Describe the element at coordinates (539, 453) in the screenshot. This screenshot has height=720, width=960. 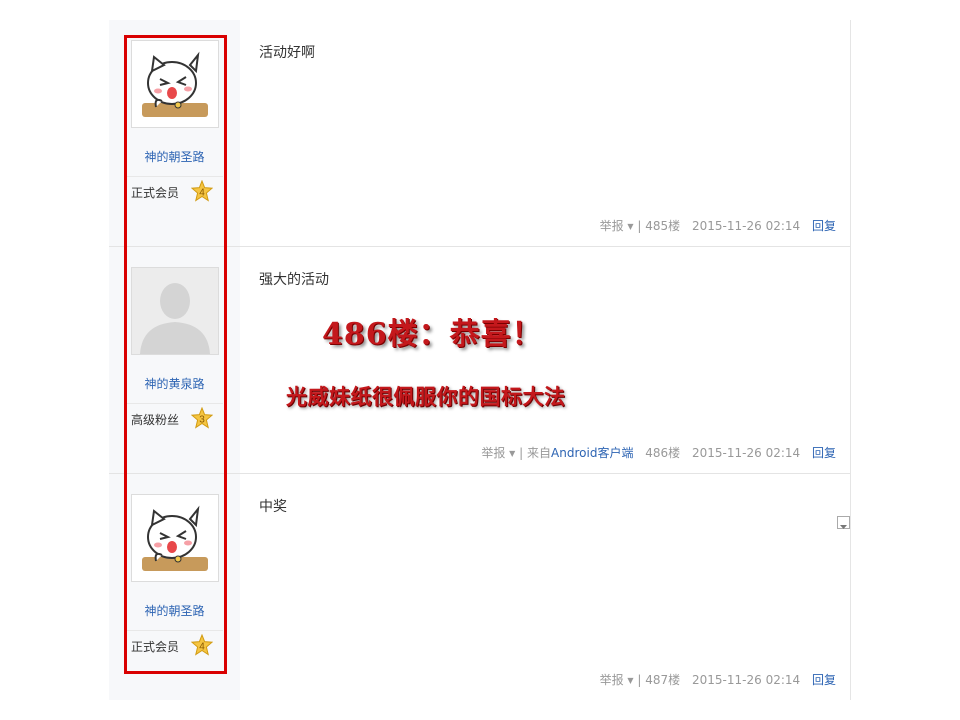
I see `source-prefix: 来自` at that location.